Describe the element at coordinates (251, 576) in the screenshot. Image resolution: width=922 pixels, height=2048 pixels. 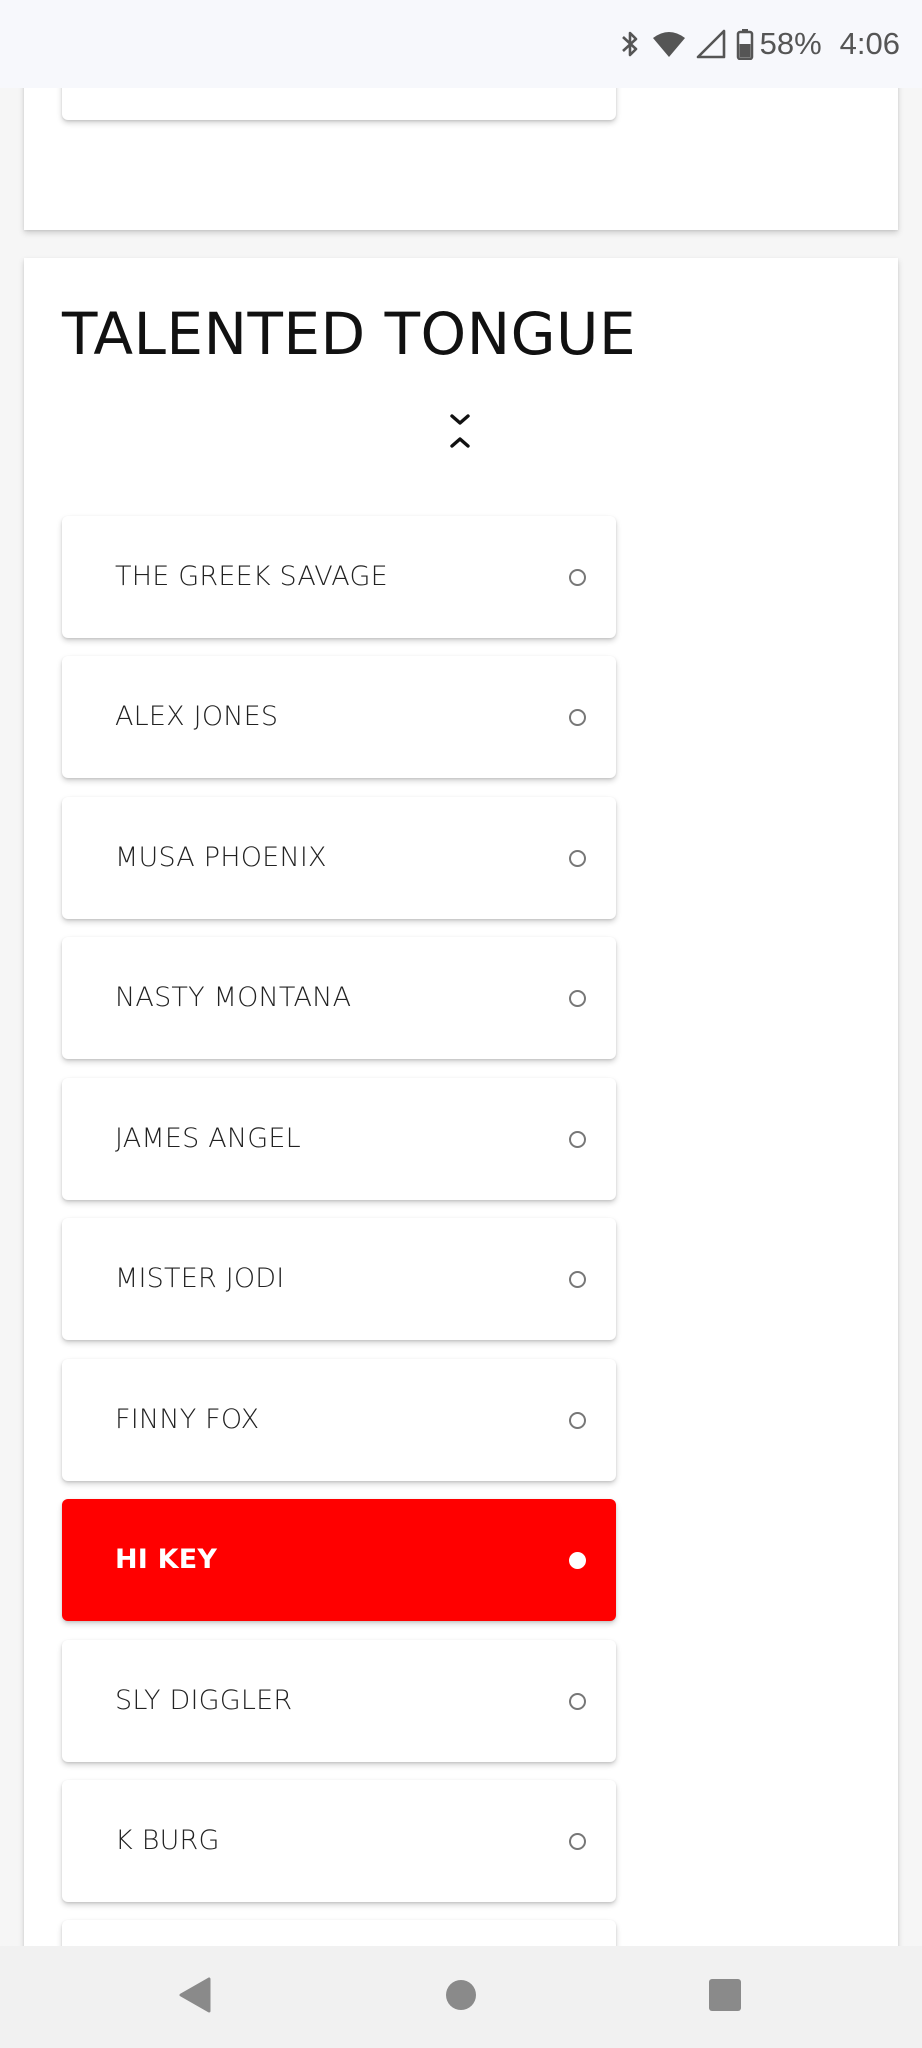
I see `option-label: THE GREEK SAVAGE` at that location.